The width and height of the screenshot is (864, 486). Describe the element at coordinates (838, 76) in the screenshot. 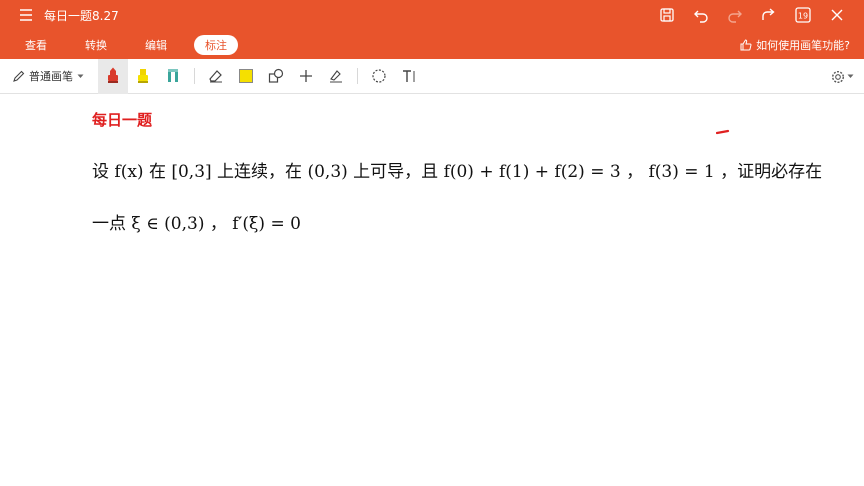

I see `gear-icon` at that location.